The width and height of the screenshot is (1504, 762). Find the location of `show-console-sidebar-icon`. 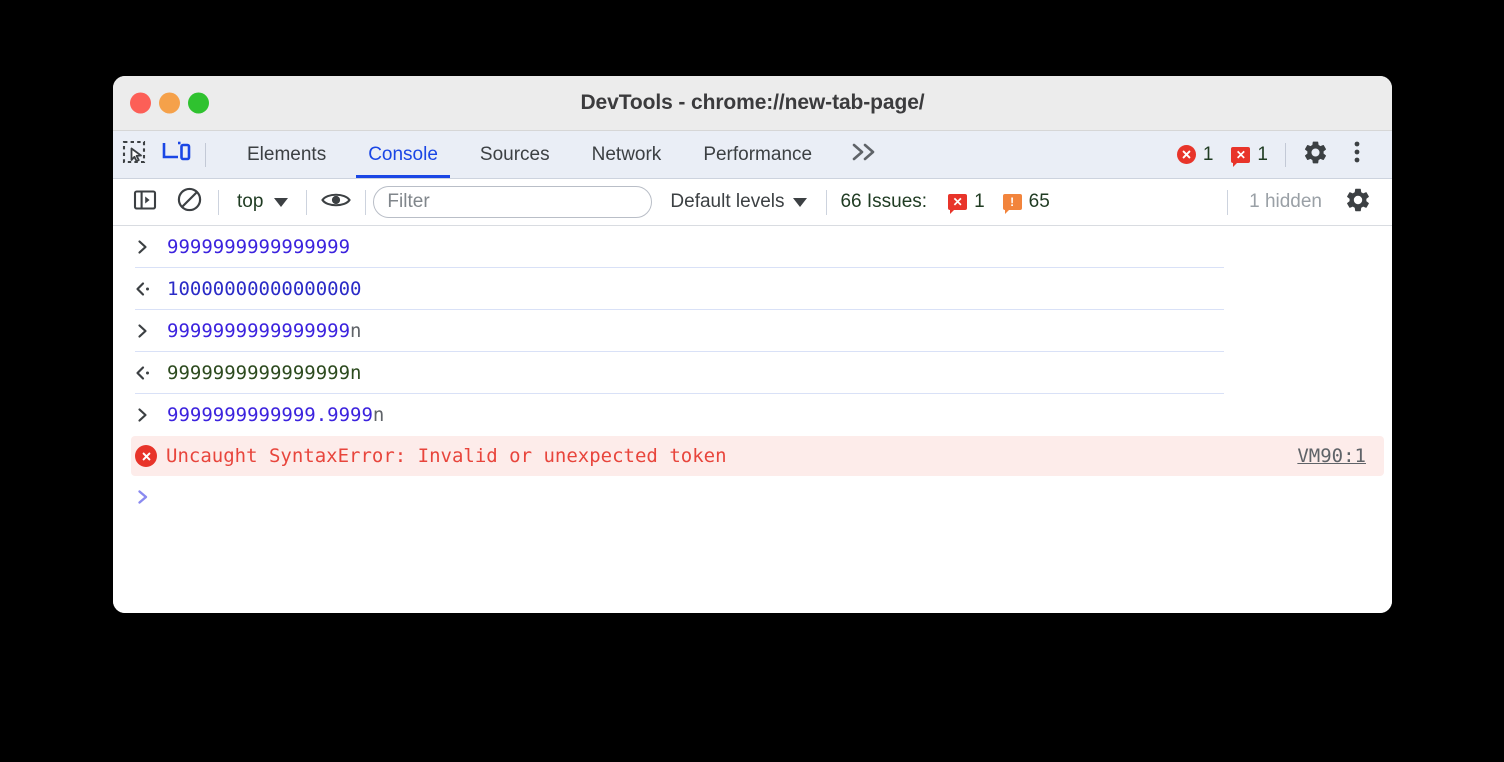

show-console-sidebar-icon is located at coordinates (145, 202).